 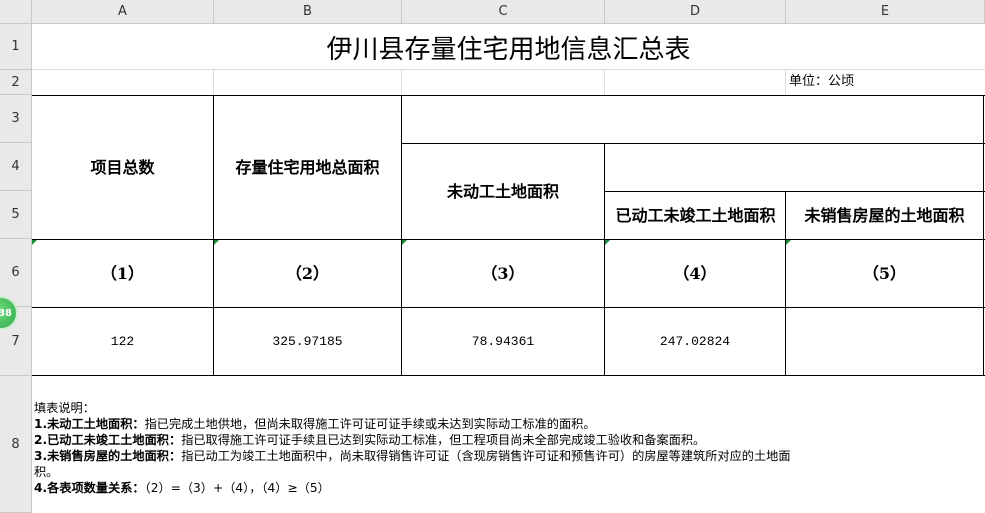 I want to click on header-unsold-area: 未销售房屋的土地面积, so click(x=884, y=215).